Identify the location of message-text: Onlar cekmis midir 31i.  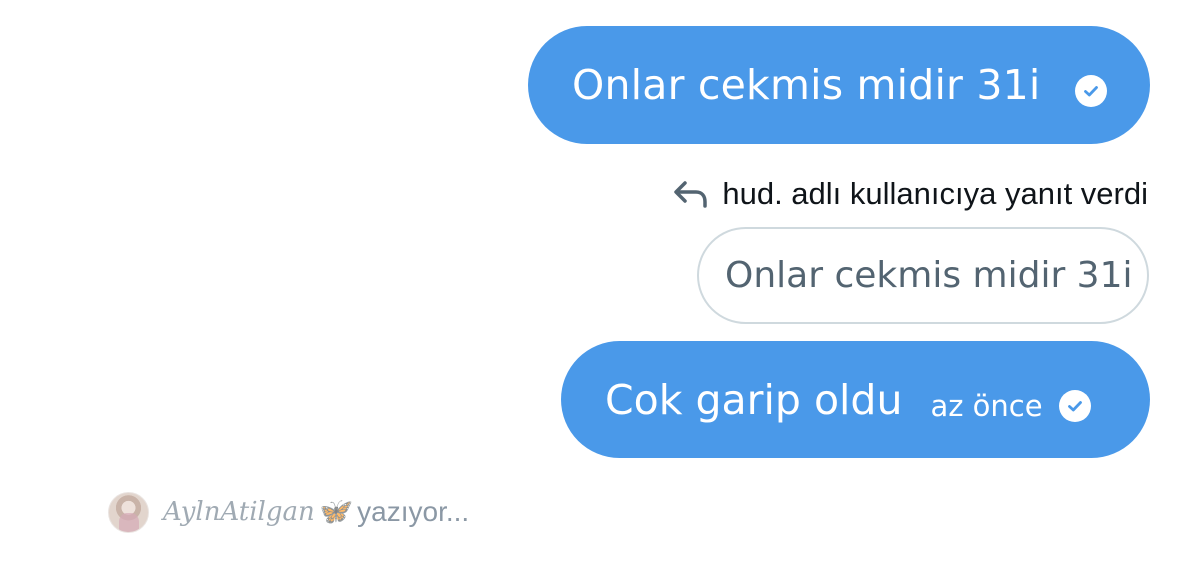
(806, 85).